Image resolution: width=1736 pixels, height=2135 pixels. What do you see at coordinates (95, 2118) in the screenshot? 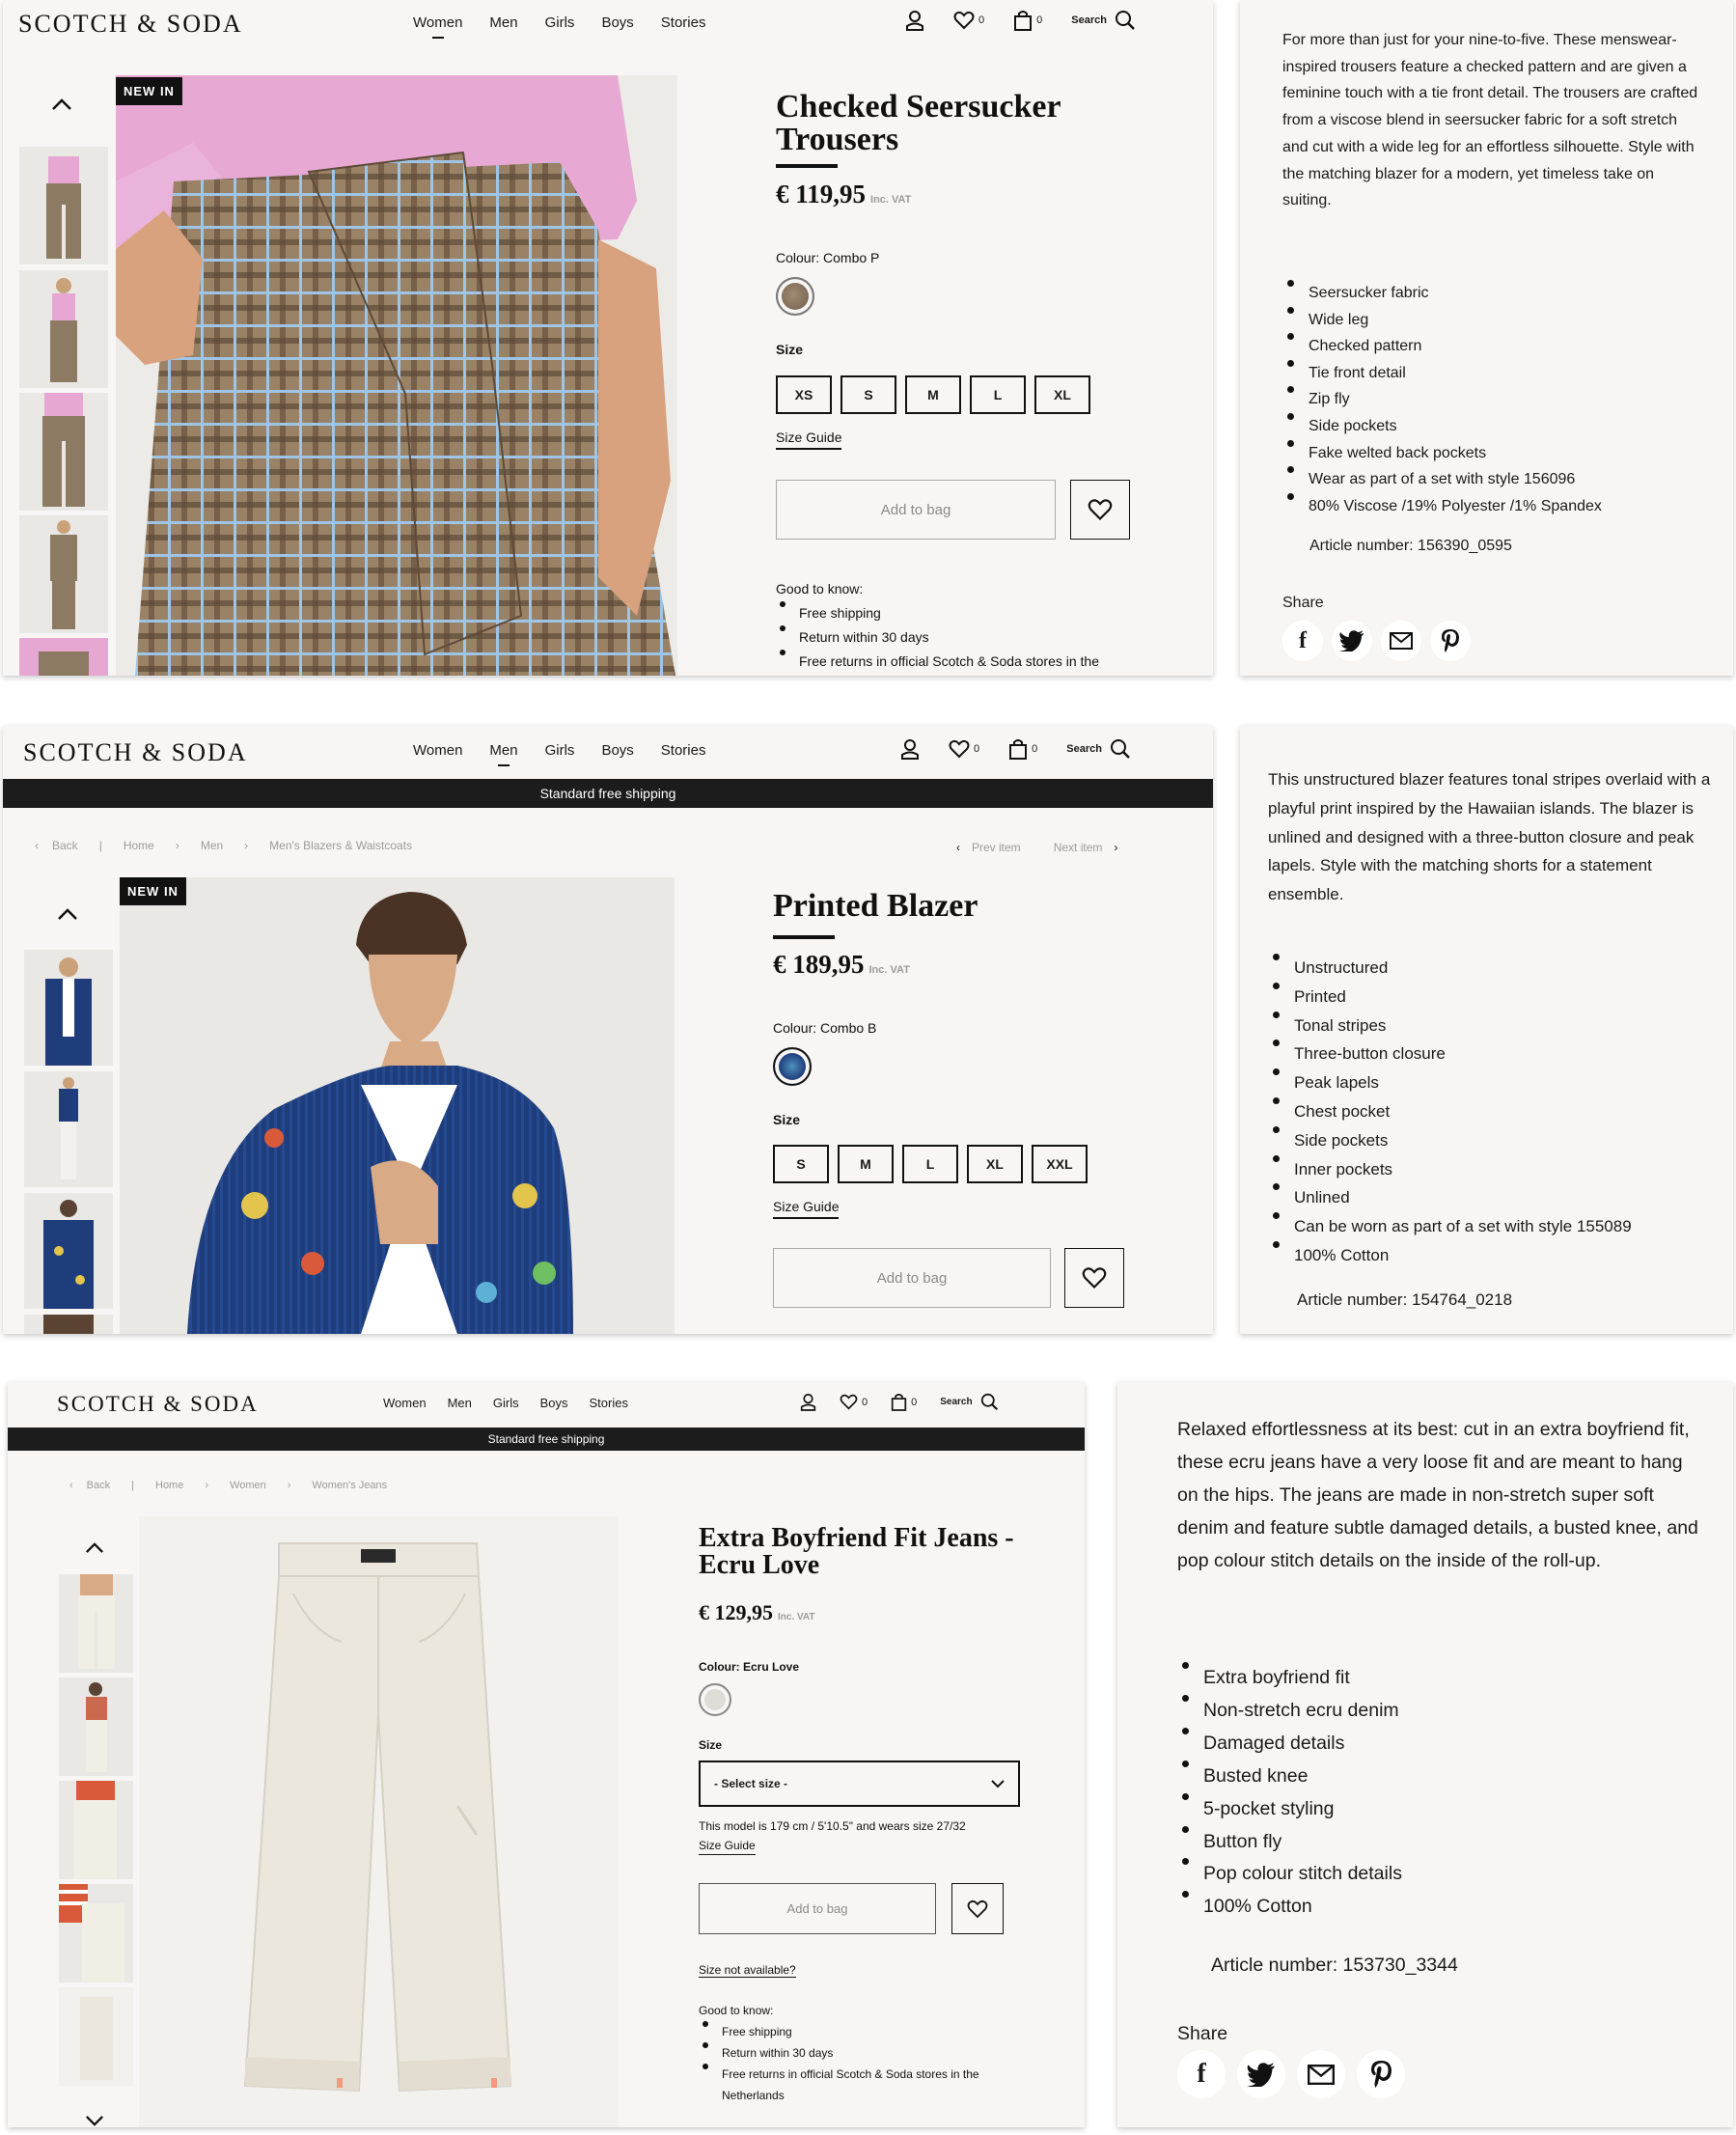
I see `thumbs-down-arrow` at bounding box center [95, 2118].